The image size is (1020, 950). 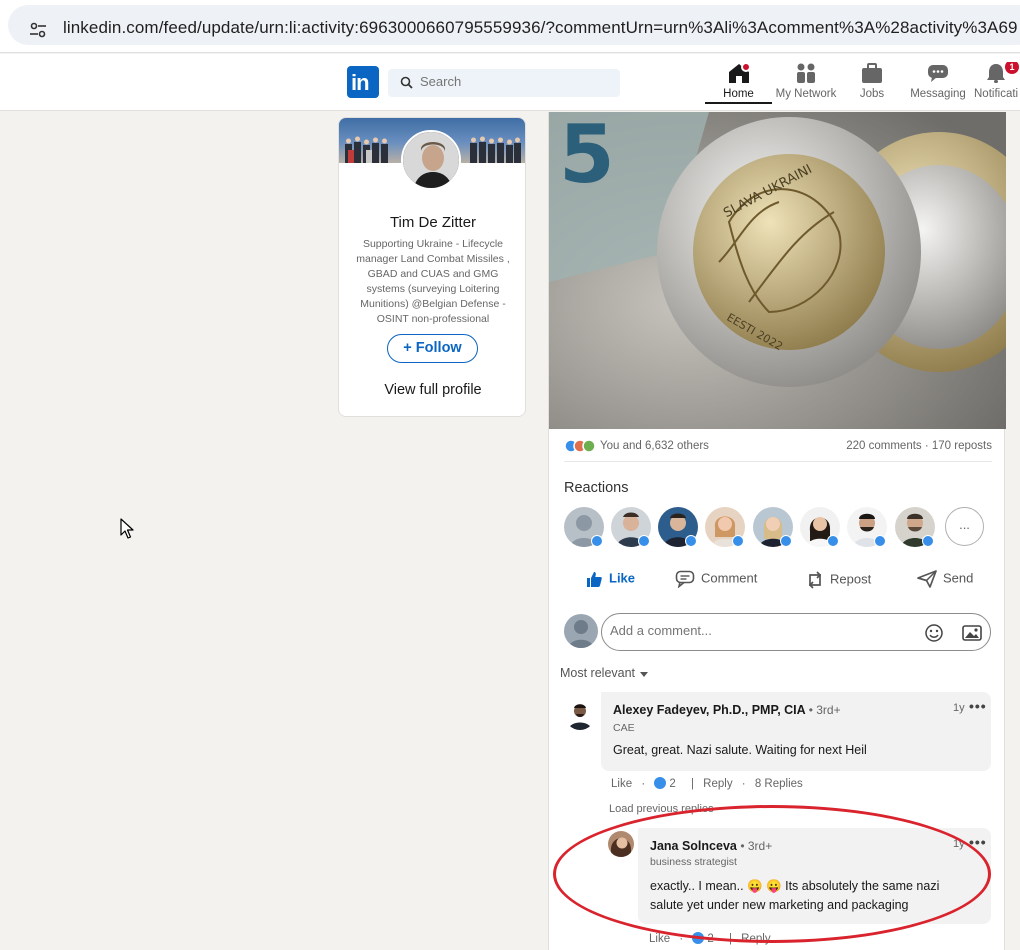 I want to click on comment-author-headline: CAE, so click(x=624, y=728).